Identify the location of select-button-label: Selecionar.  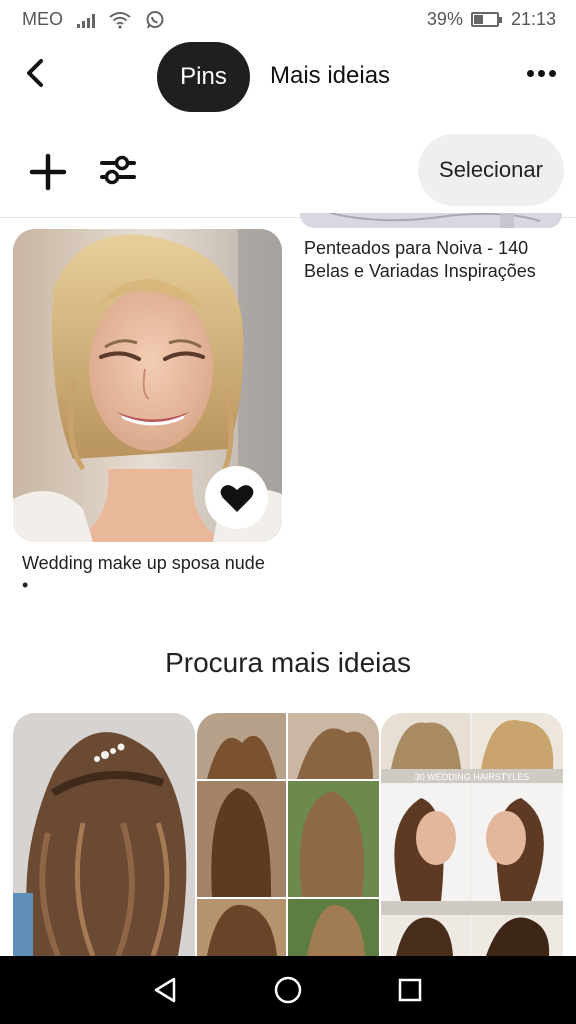
(491, 169).